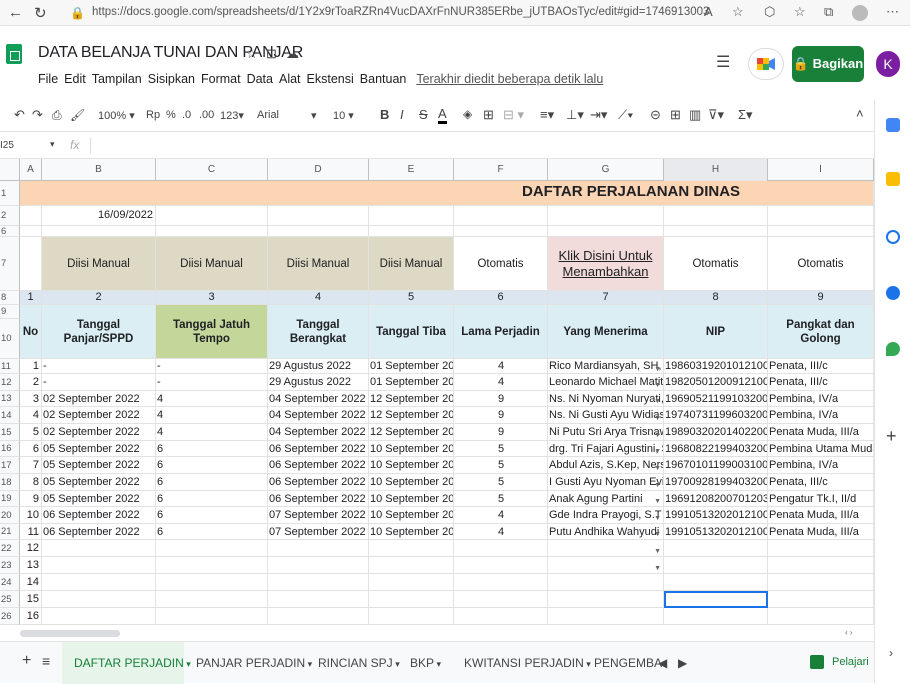 Image resolution: width=910 pixels, height=684 pixels. Describe the element at coordinates (411, 332) in the screenshot. I see `header-5: Tanggal Tiba` at that location.